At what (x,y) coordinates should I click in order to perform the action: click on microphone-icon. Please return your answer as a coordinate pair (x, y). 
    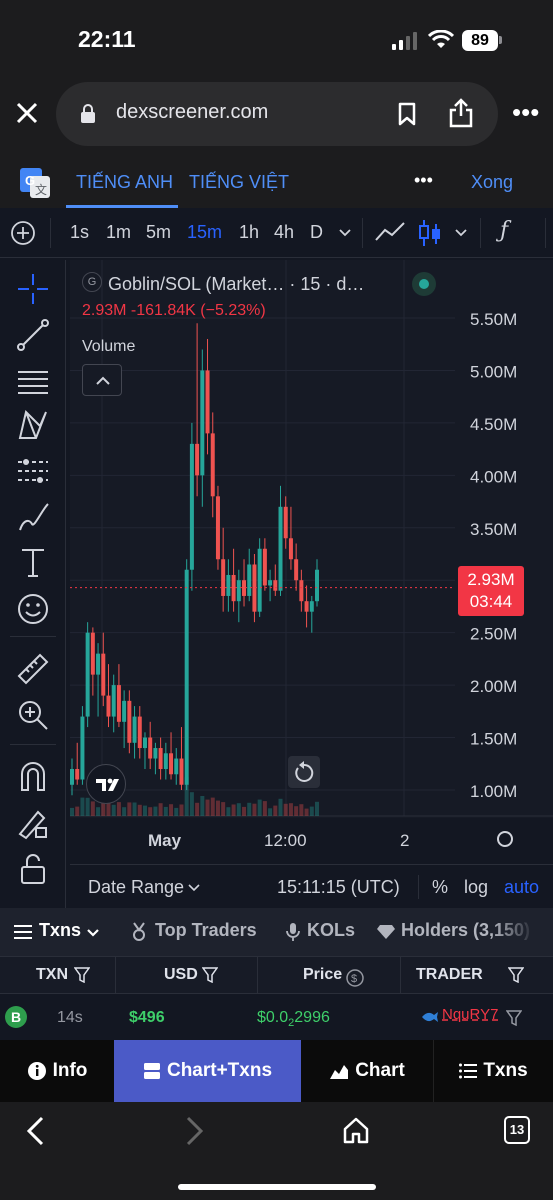
    Looking at the image, I should click on (293, 932).